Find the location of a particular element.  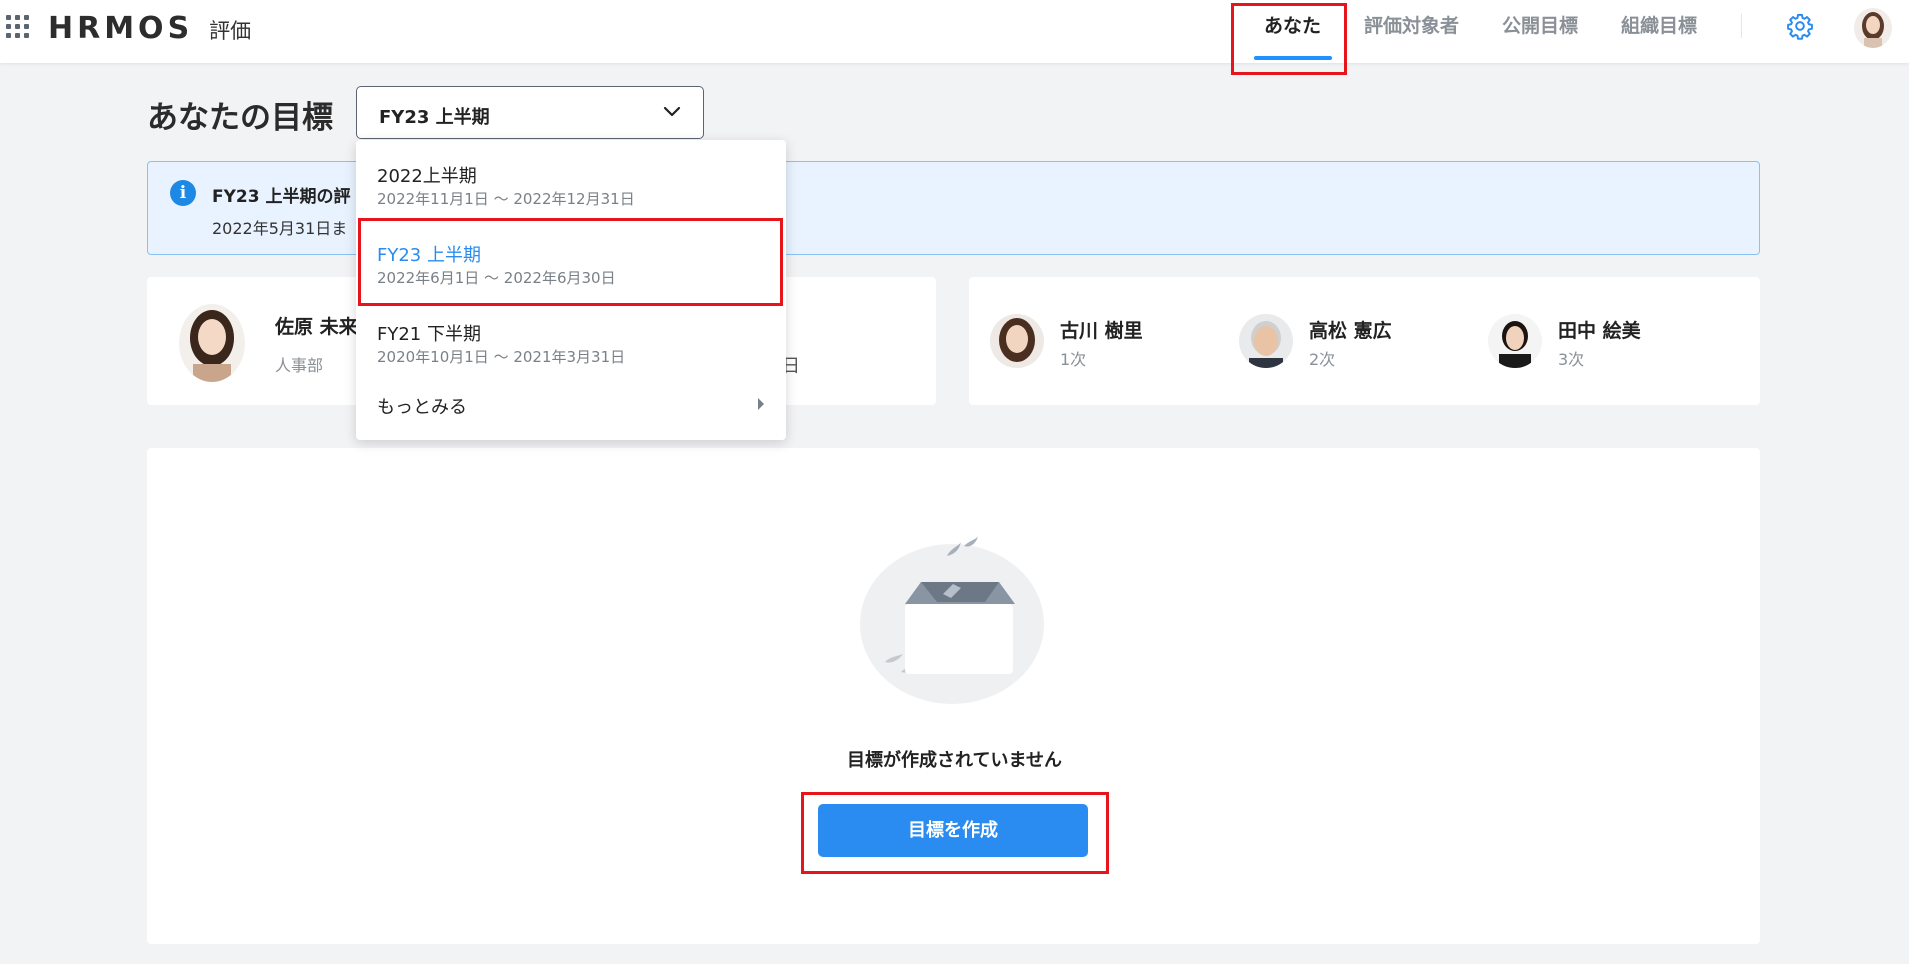

empty-state-message: 目標が作成されていません is located at coordinates (954, 760).